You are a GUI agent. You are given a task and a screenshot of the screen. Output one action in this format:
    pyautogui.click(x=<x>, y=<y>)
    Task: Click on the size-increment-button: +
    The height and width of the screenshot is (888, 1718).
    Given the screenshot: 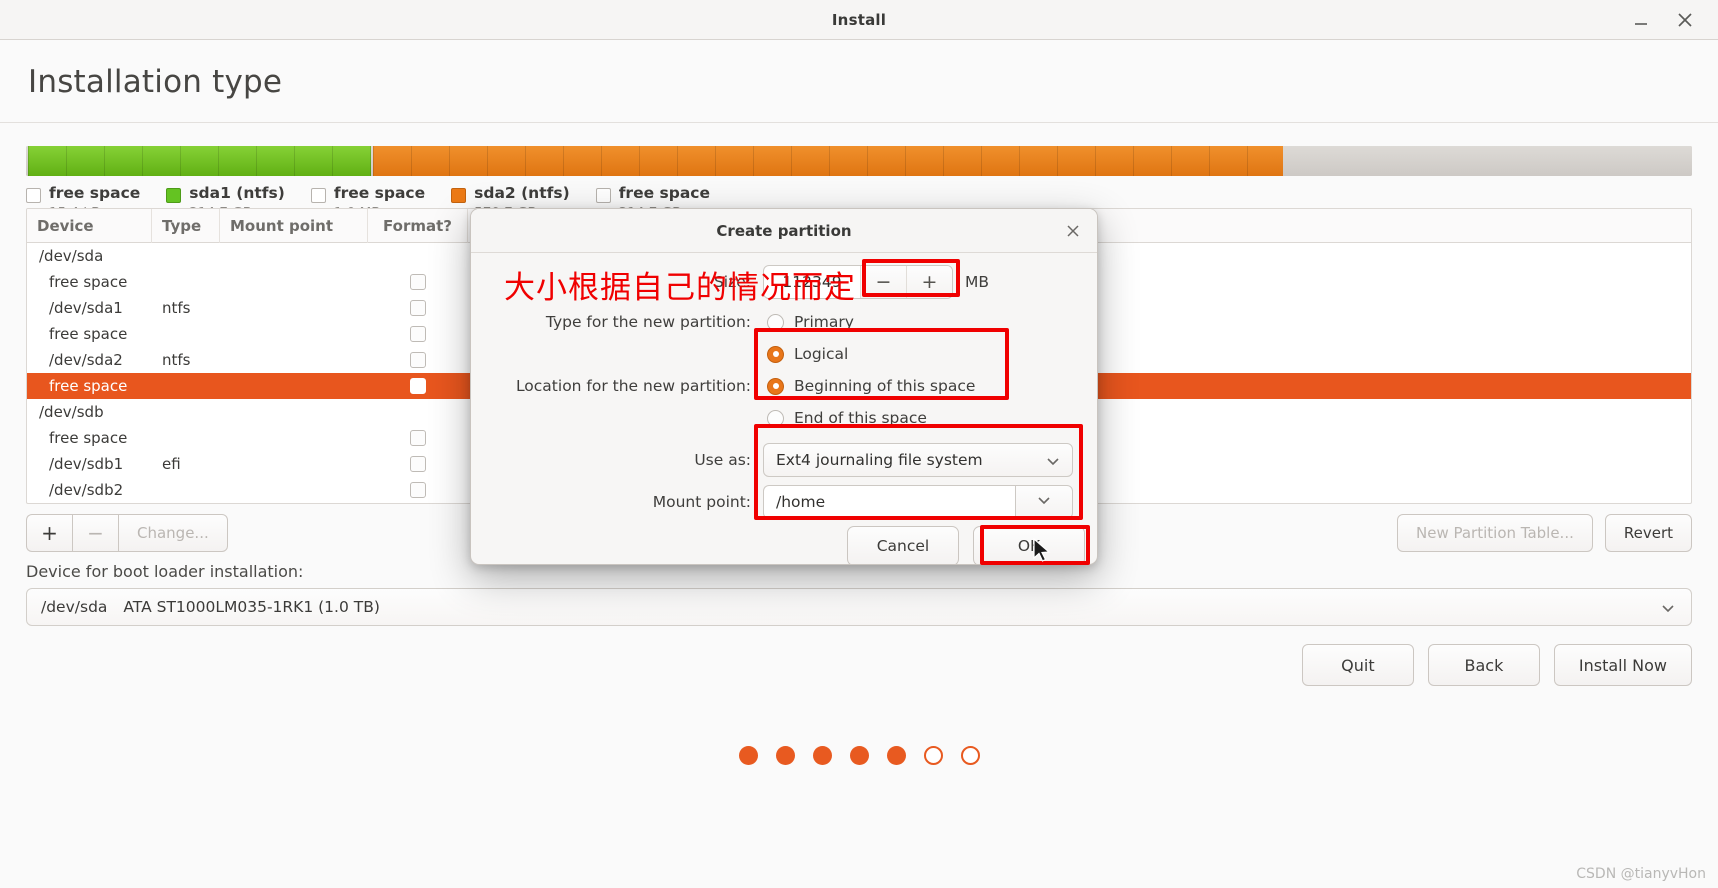 What is the action you would take?
    pyautogui.click(x=929, y=282)
    